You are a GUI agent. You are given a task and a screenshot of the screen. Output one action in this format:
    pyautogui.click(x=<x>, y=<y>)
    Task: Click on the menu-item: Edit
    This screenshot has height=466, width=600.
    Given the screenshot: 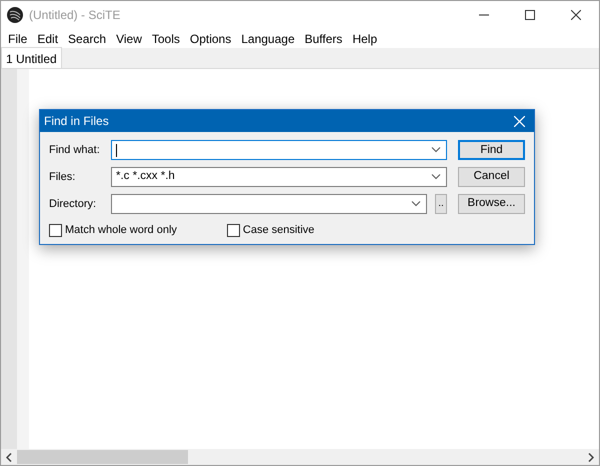 What is the action you would take?
    pyautogui.click(x=48, y=39)
    